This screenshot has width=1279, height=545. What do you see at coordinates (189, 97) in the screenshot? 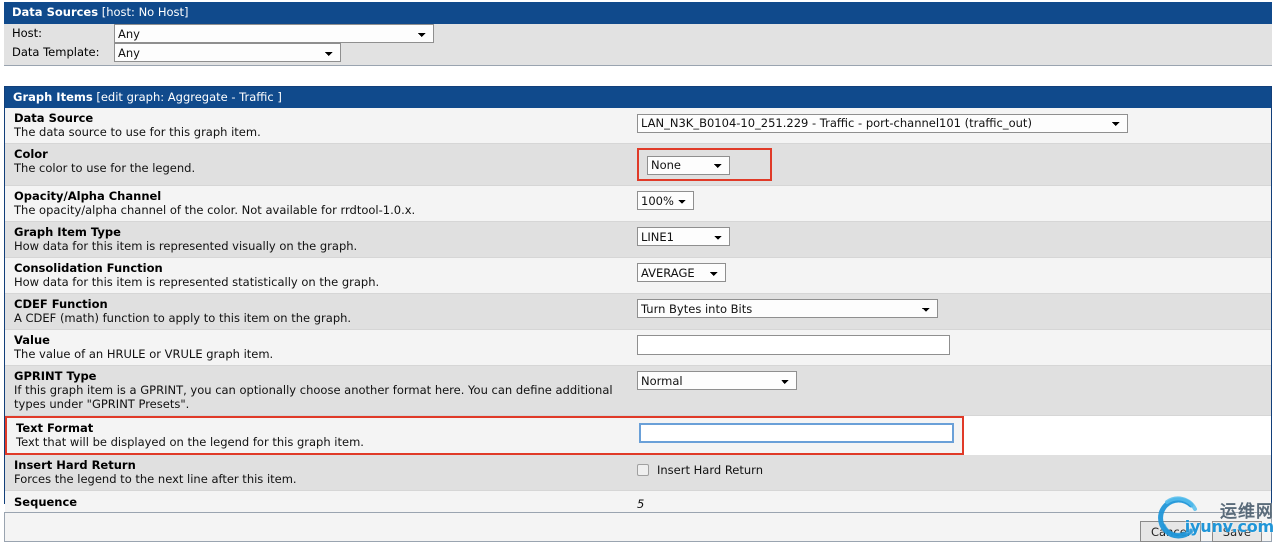
I see `graph-items-subtitle: [edit graph: Aggregate - Traffic ]` at bounding box center [189, 97].